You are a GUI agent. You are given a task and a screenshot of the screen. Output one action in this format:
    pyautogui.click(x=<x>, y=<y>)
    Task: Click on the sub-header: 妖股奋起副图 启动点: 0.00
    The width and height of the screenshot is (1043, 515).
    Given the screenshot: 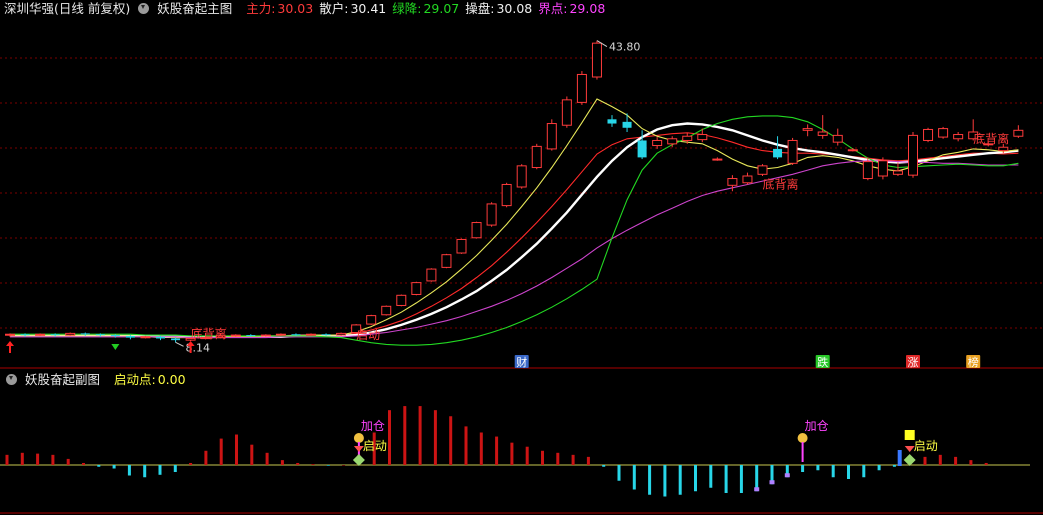 What is the action you would take?
    pyautogui.click(x=99, y=380)
    